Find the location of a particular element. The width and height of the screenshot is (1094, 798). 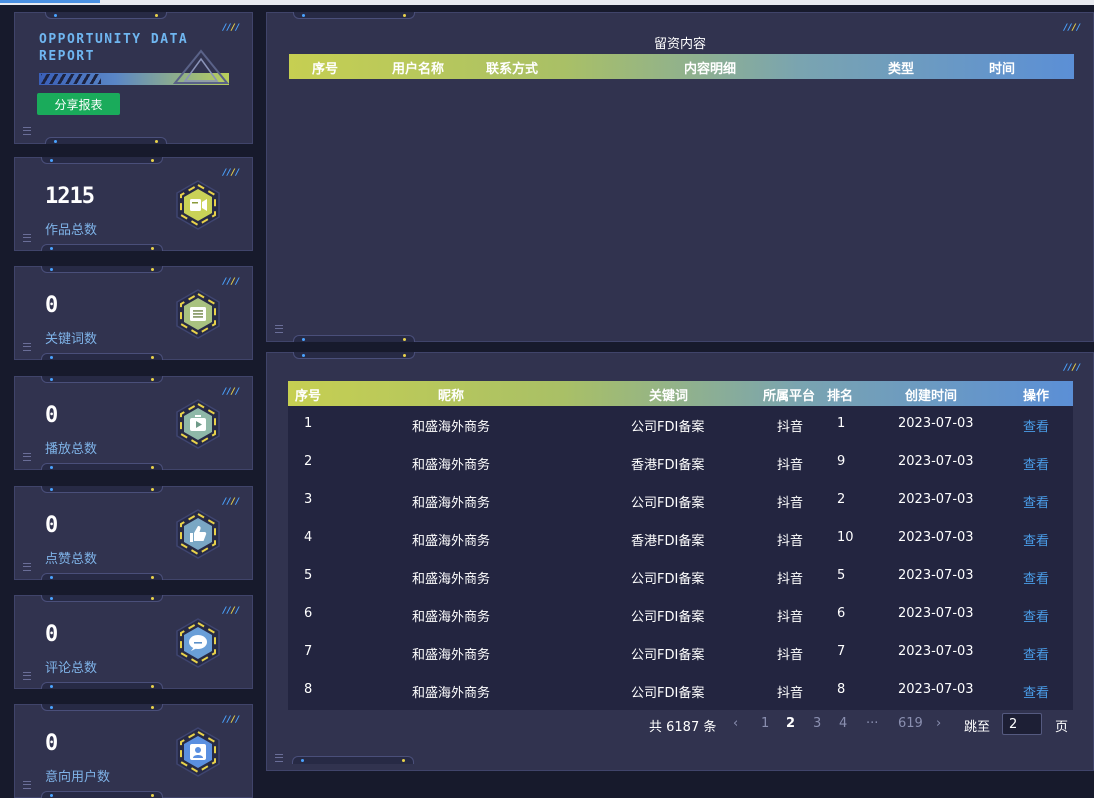

cell-rank: 2 is located at coordinates (841, 499).